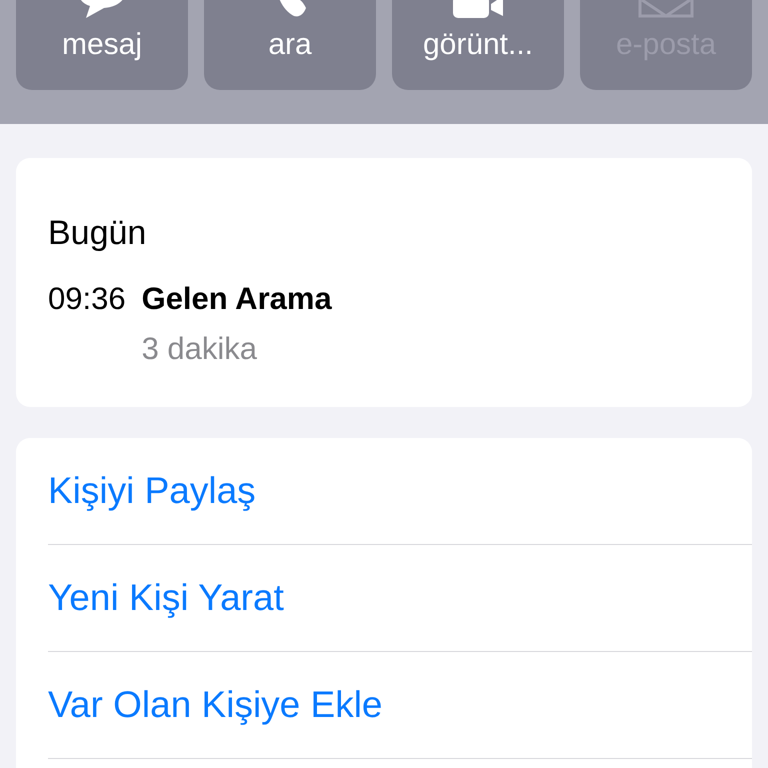  Describe the element at coordinates (98, 233) in the screenshot. I see `section-heading: Bugün` at that location.